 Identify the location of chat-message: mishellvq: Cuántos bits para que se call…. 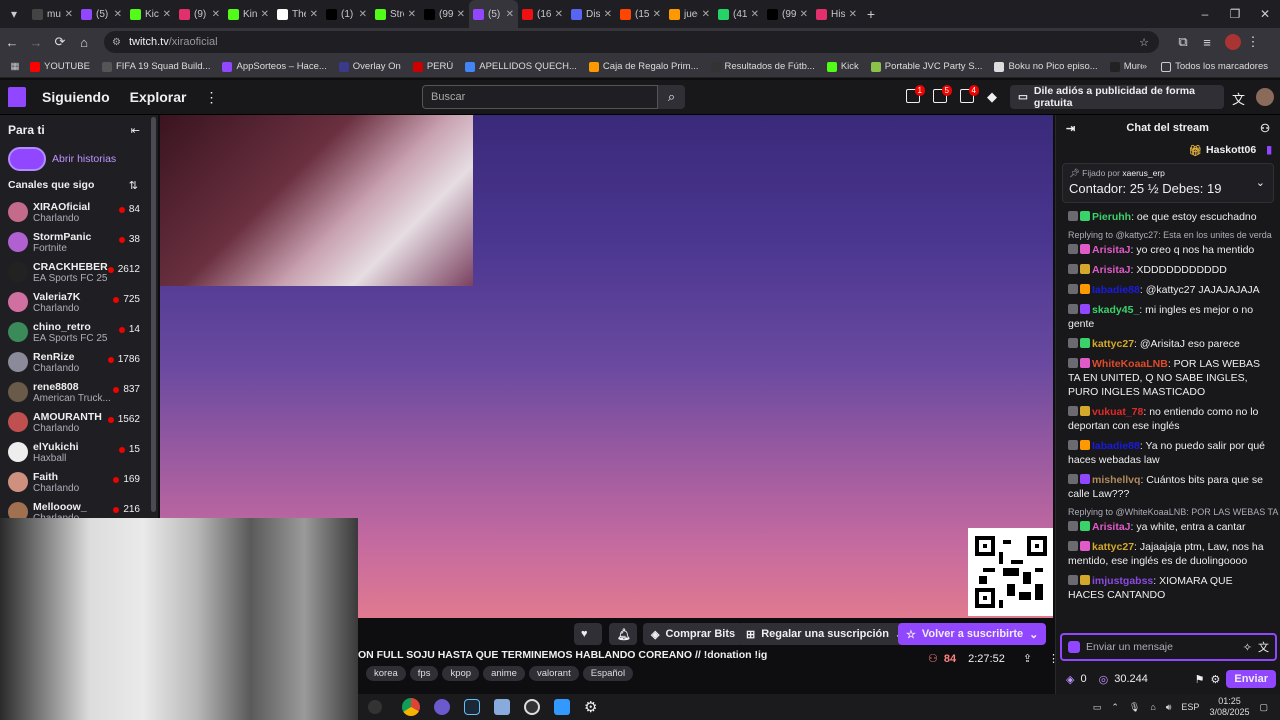
(1168, 487).